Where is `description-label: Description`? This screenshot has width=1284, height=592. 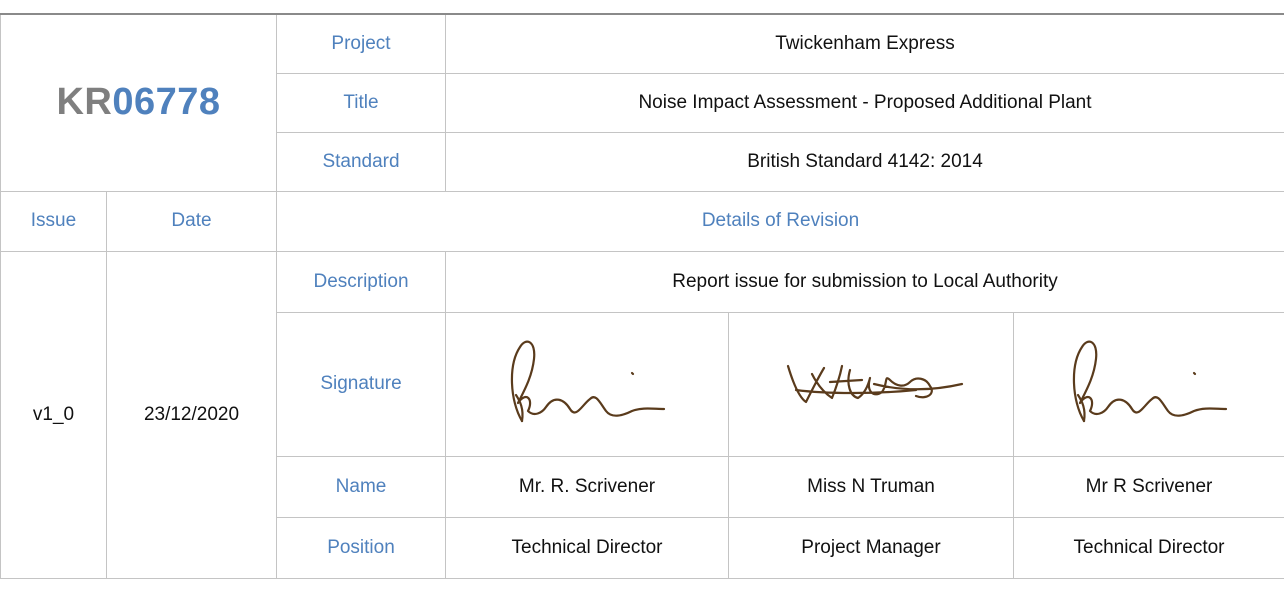
description-label: Description is located at coordinates (361, 281).